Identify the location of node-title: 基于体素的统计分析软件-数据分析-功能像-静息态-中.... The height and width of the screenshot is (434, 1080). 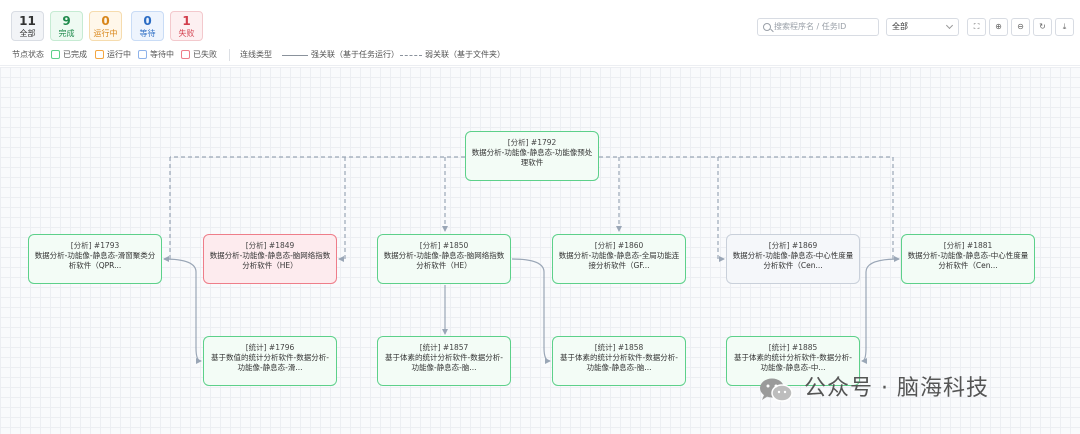
(793, 362).